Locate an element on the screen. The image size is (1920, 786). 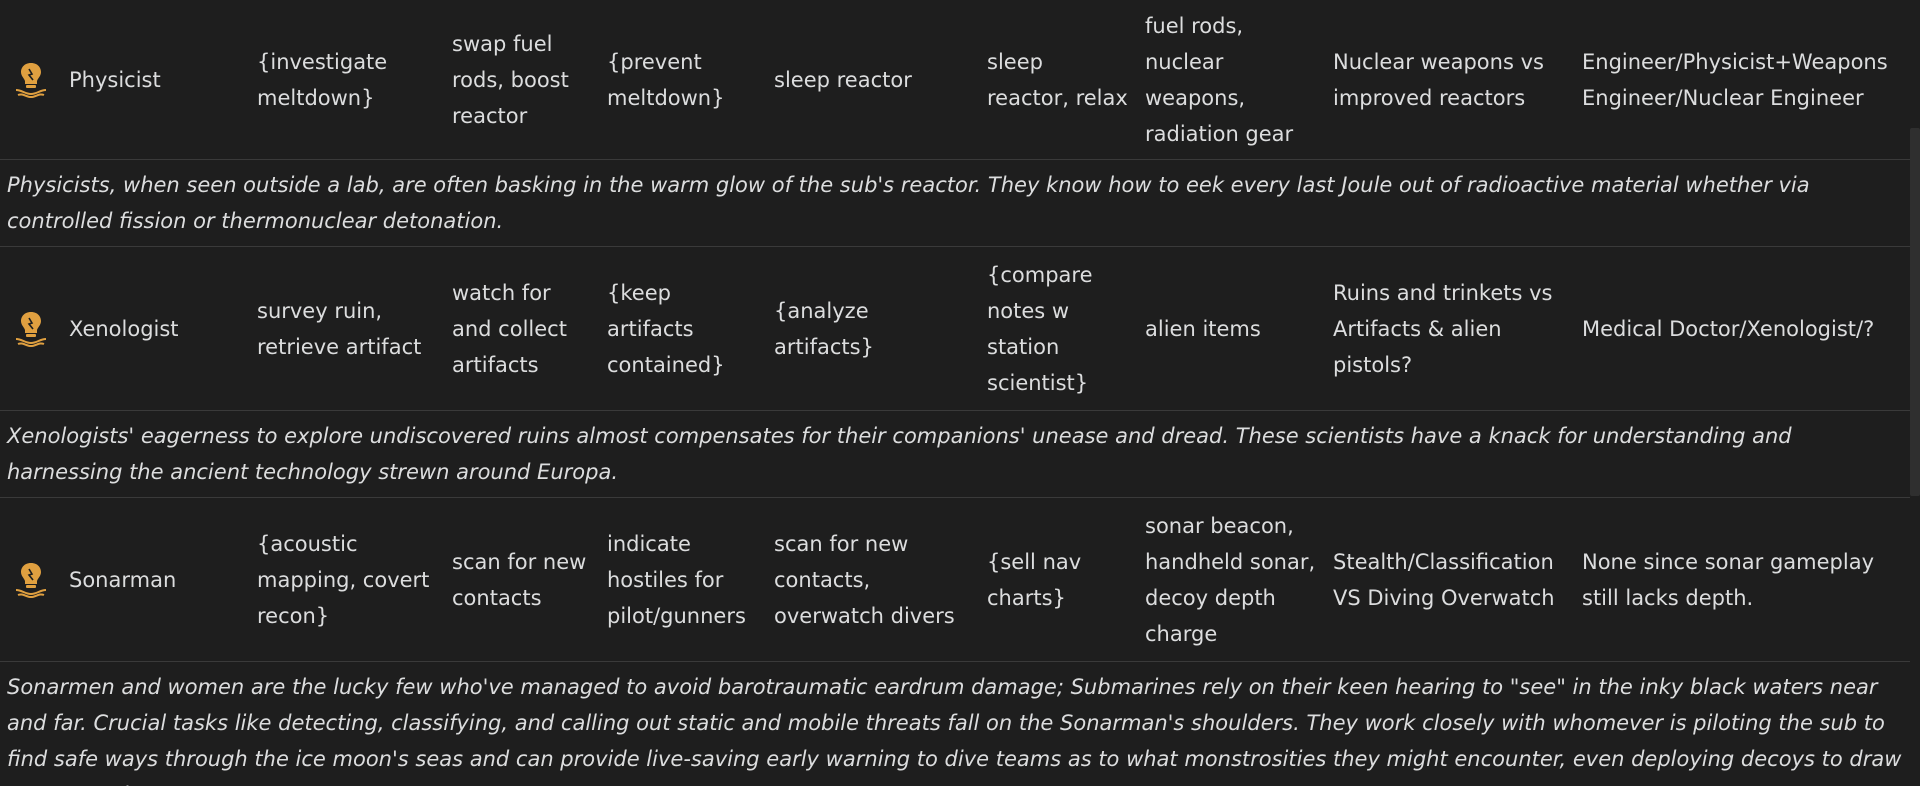
role-cell: Nuclear weapons vs improved reactors is located at coordinates (1450, 80).